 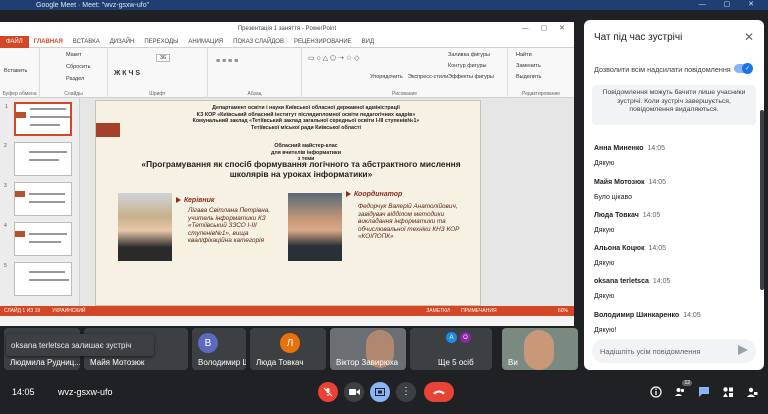 I want to click on ppt-tab-review: РЕЦЕНЗИРОВАНИЕ, so click(x=323, y=42).